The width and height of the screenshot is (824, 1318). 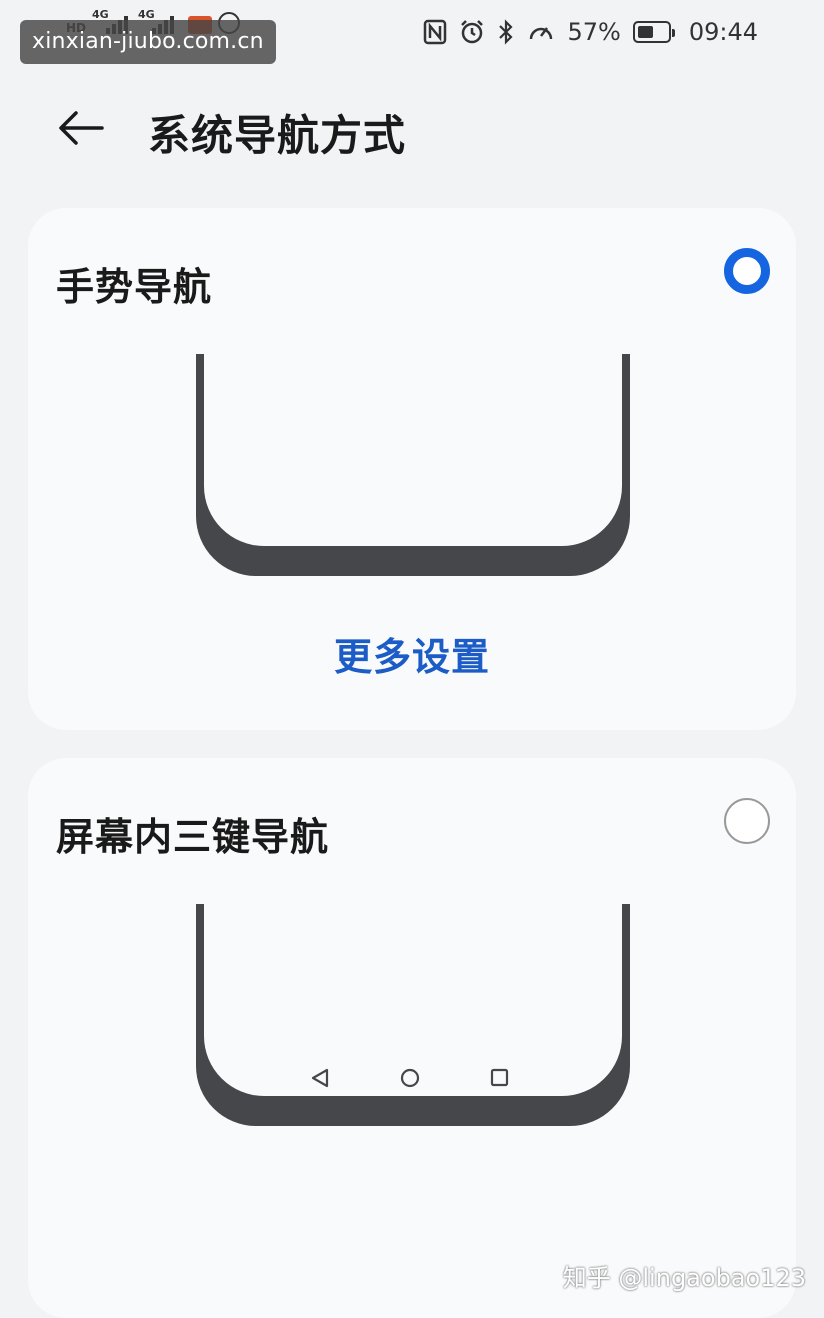 I want to click on clock: 09:44, so click(x=723, y=32).